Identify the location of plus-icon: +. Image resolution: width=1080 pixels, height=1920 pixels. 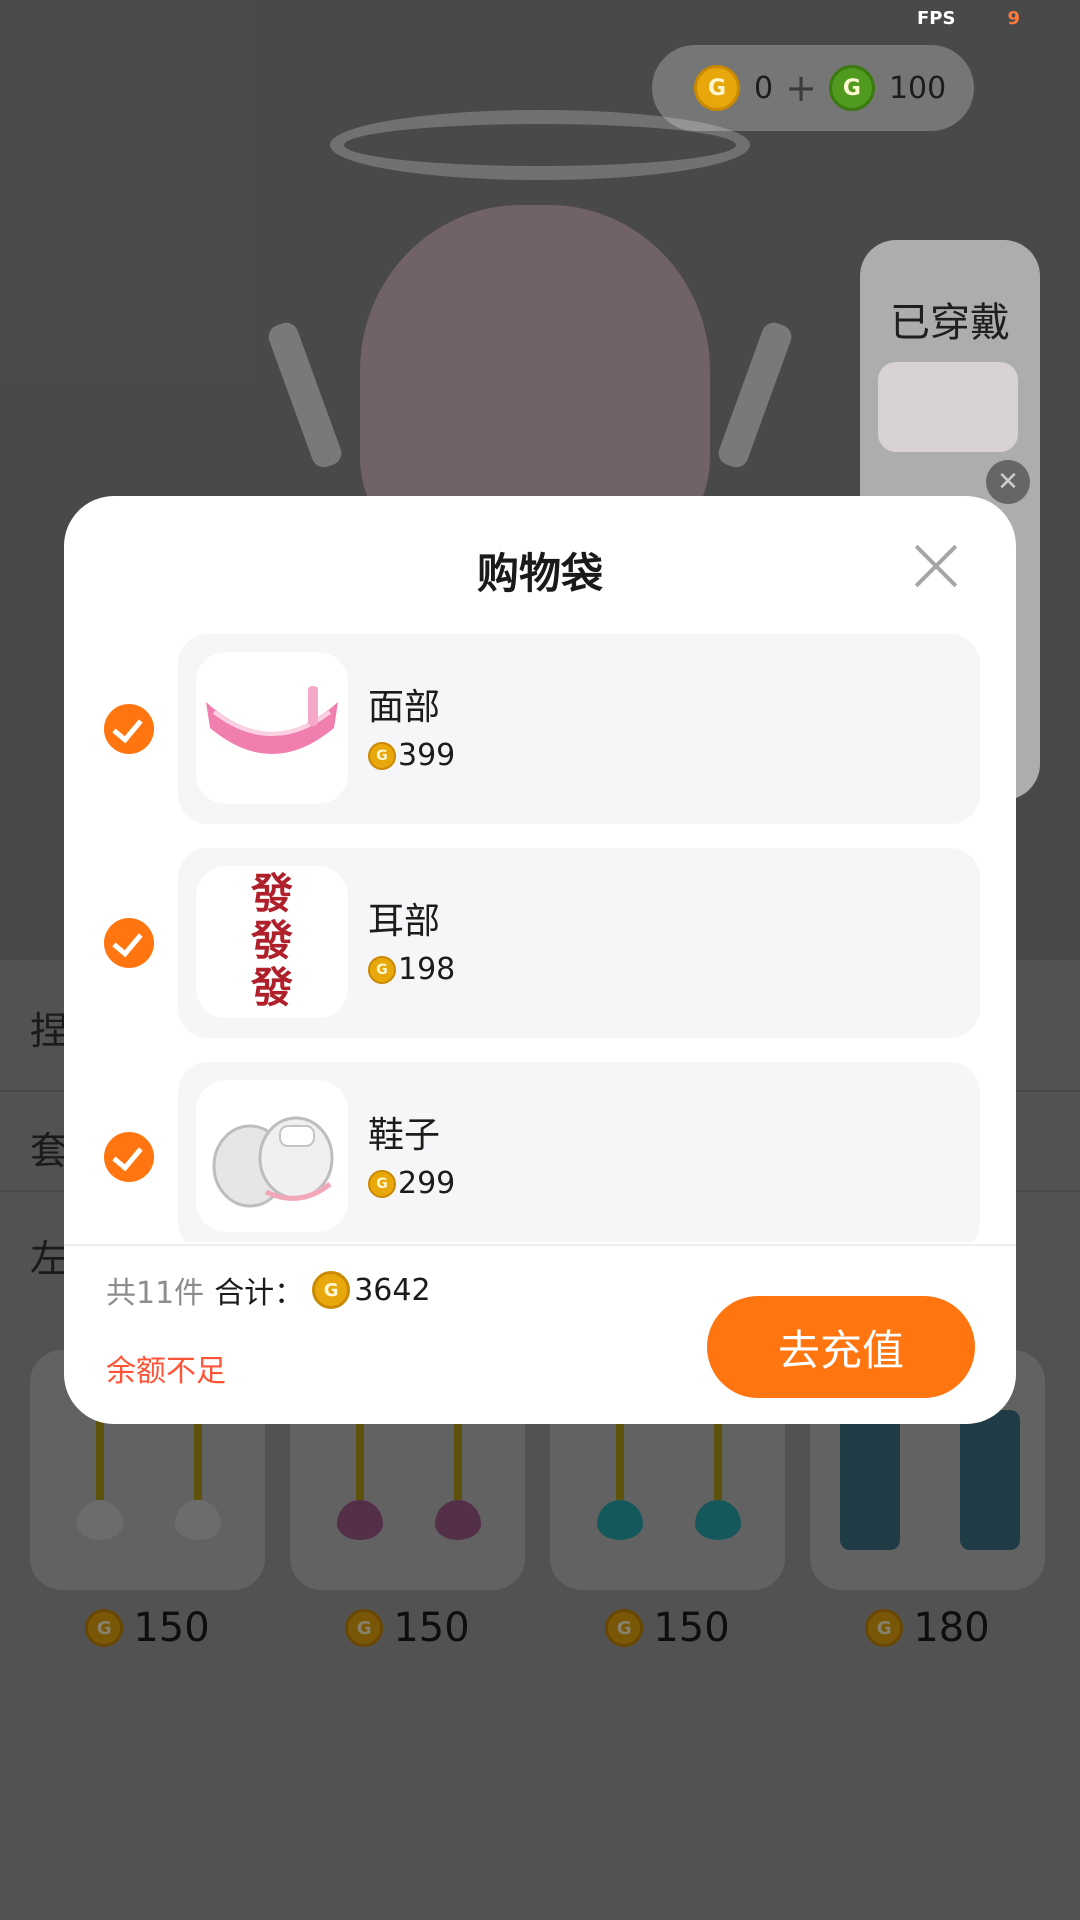
(801, 88).